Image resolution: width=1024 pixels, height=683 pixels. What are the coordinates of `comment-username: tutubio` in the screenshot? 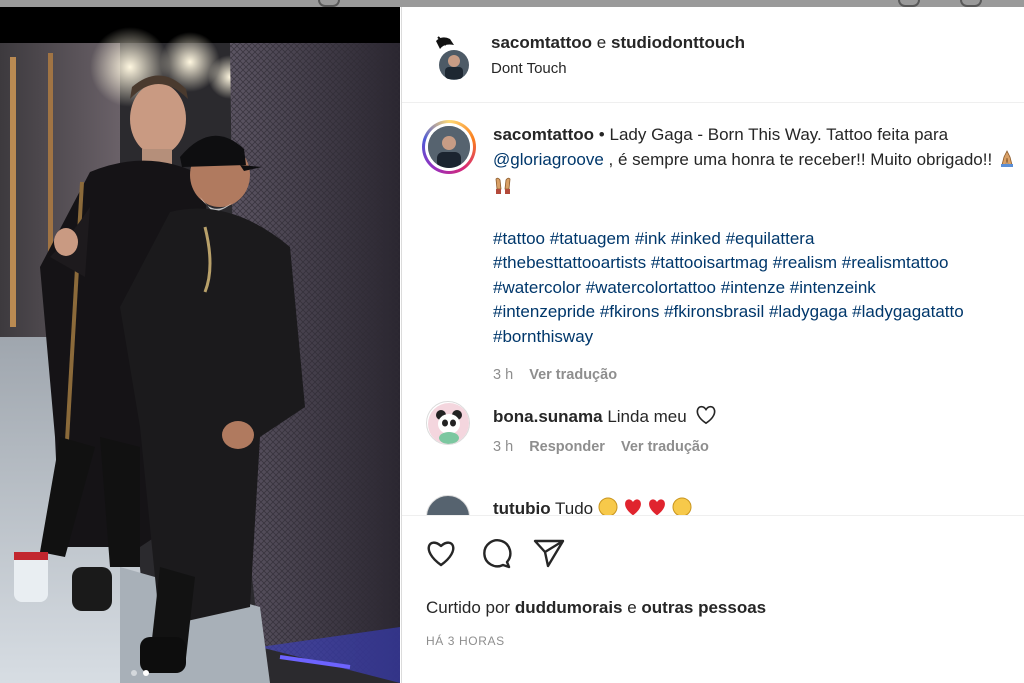 It's located at (522, 507).